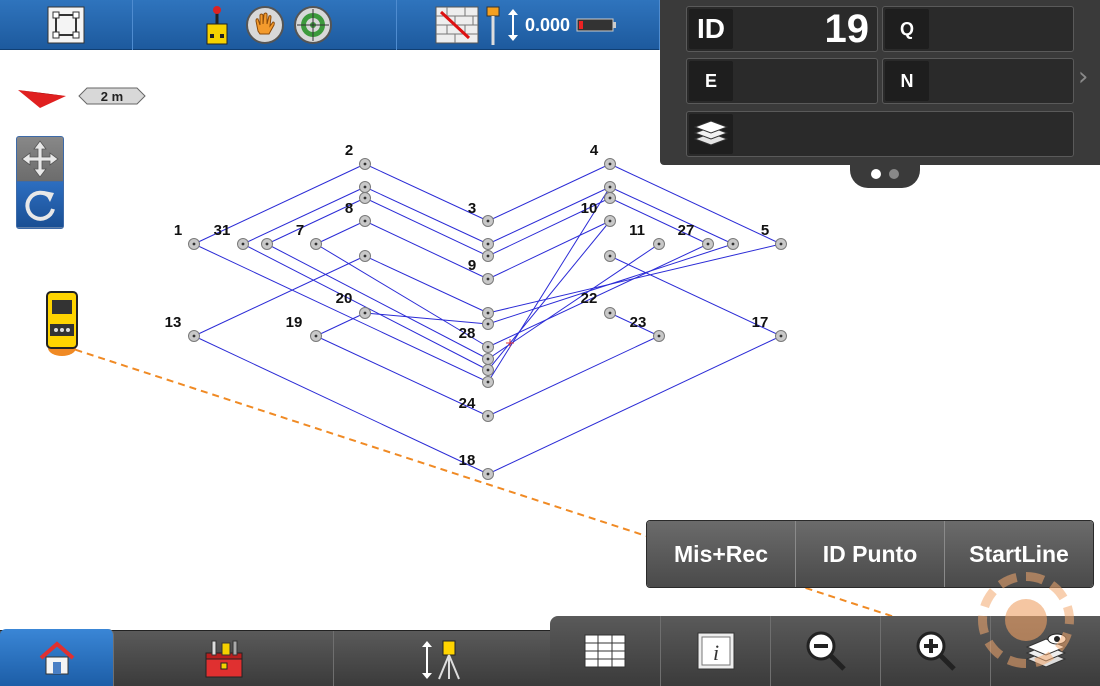 The width and height of the screenshot is (1100, 686). I want to click on joystick-icon, so click(216, 25).